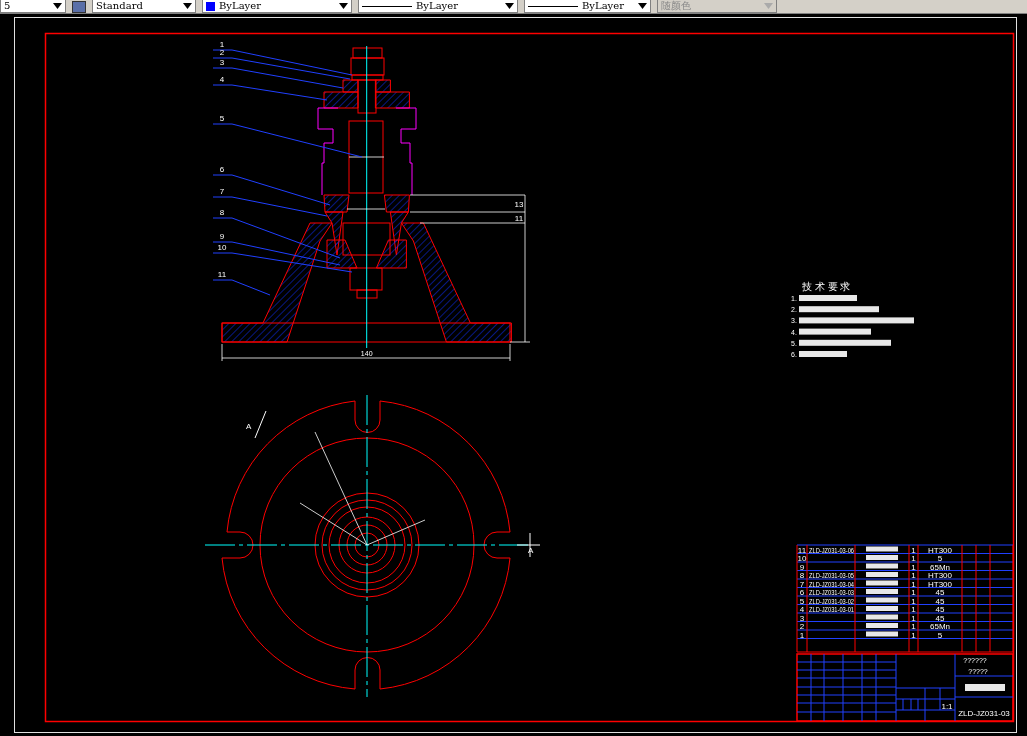 The height and width of the screenshot is (736, 1027). I want to click on linetype-dropdown: ByLayer, so click(438, 6).